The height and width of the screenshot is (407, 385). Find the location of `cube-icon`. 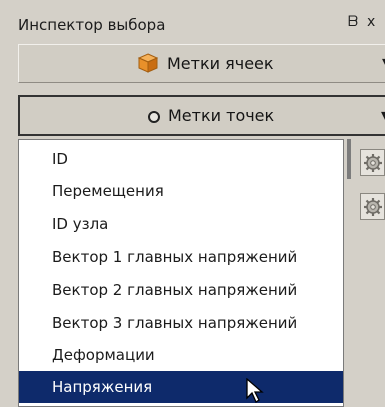

cube-icon is located at coordinates (148, 63).